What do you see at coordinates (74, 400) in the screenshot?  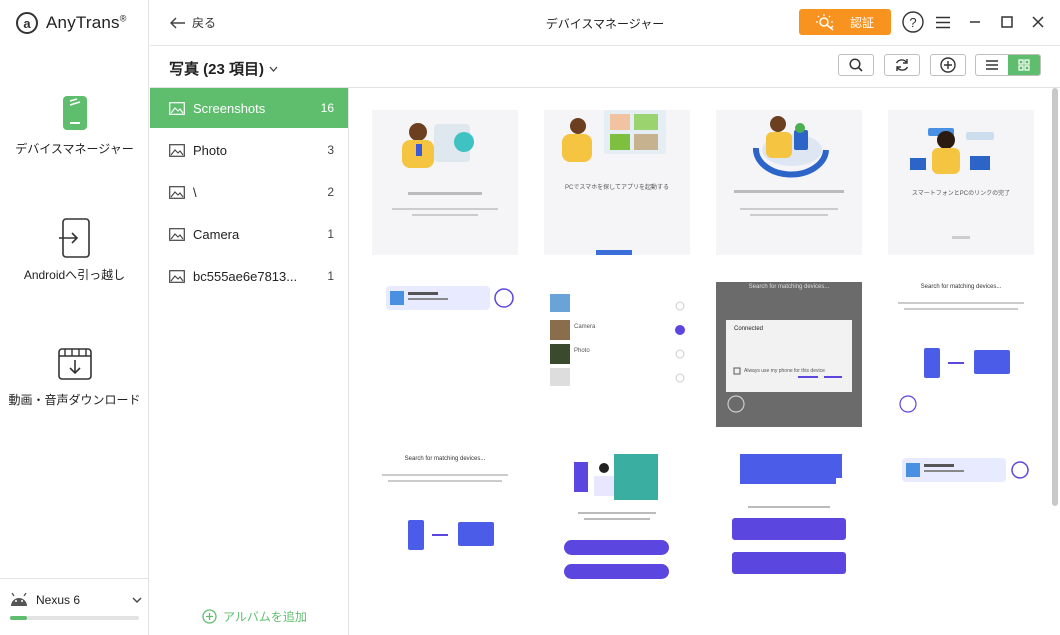 I see `sidebar-item-label: 動画・音声ダウンロード` at bounding box center [74, 400].